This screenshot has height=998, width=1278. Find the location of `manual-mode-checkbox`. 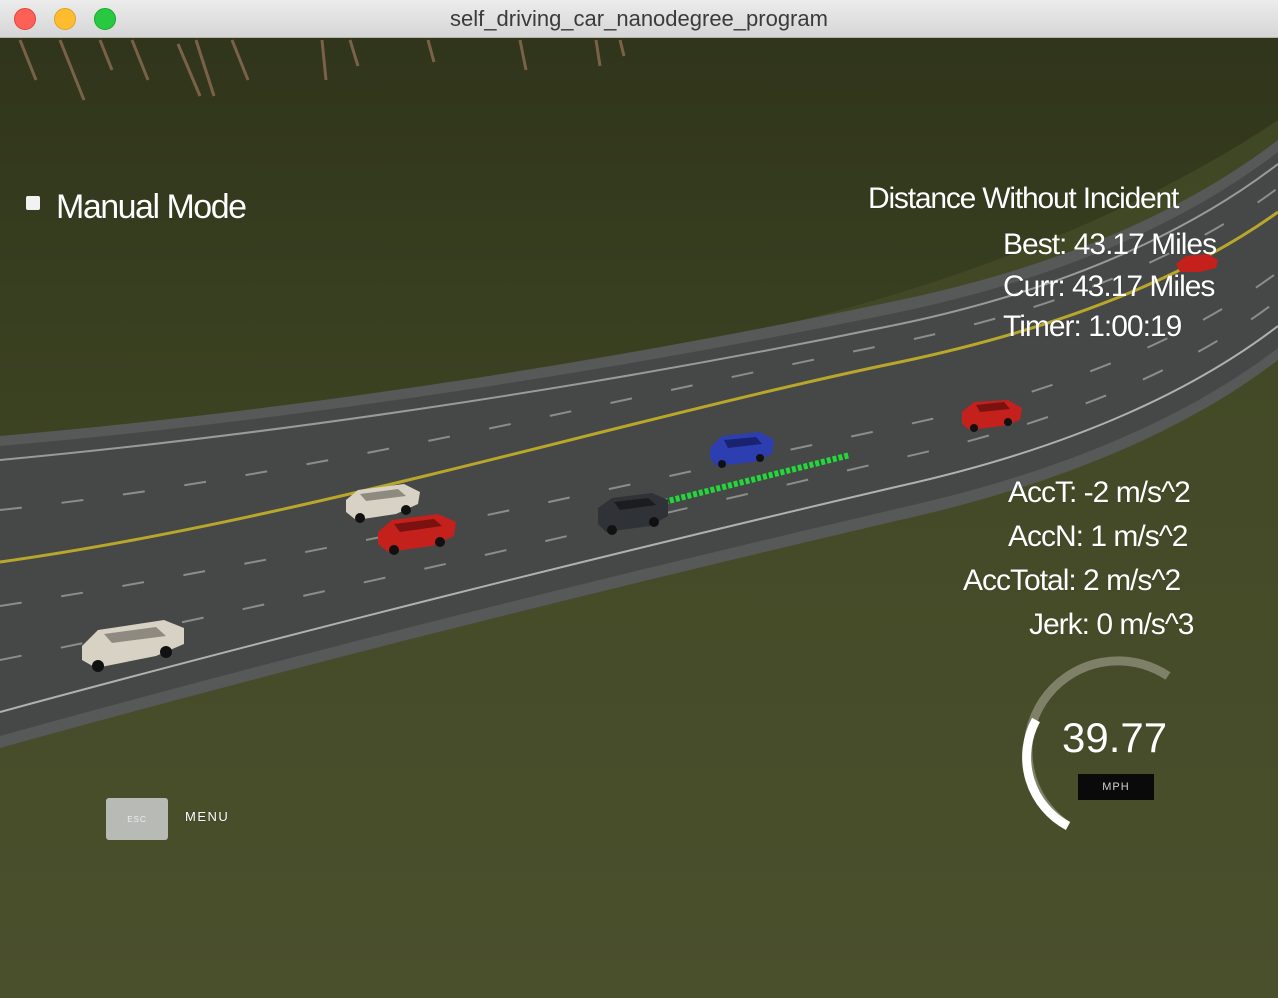

manual-mode-checkbox is located at coordinates (33, 203).